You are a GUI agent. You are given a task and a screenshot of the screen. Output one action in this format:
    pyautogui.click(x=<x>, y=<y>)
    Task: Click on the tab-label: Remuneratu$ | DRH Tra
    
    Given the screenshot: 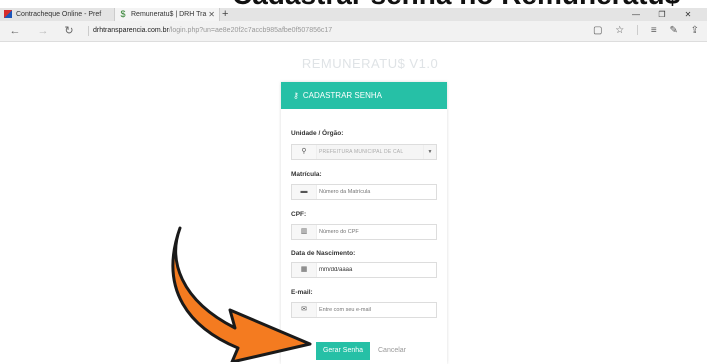 What is the action you would take?
    pyautogui.click(x=169, y=14)
    